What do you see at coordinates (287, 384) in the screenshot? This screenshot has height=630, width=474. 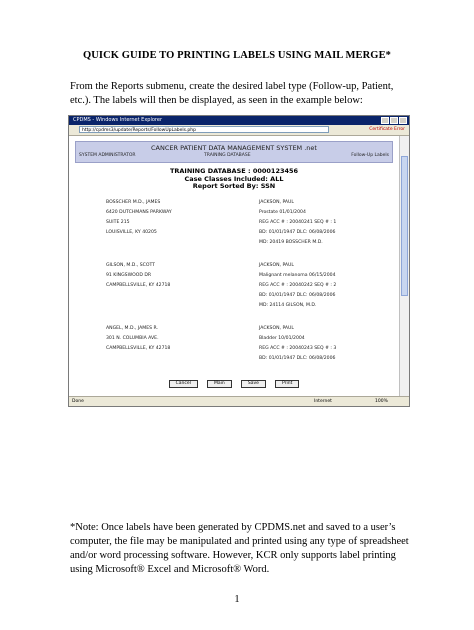 I see `print-button: Print` at bounding box center [287, 384].